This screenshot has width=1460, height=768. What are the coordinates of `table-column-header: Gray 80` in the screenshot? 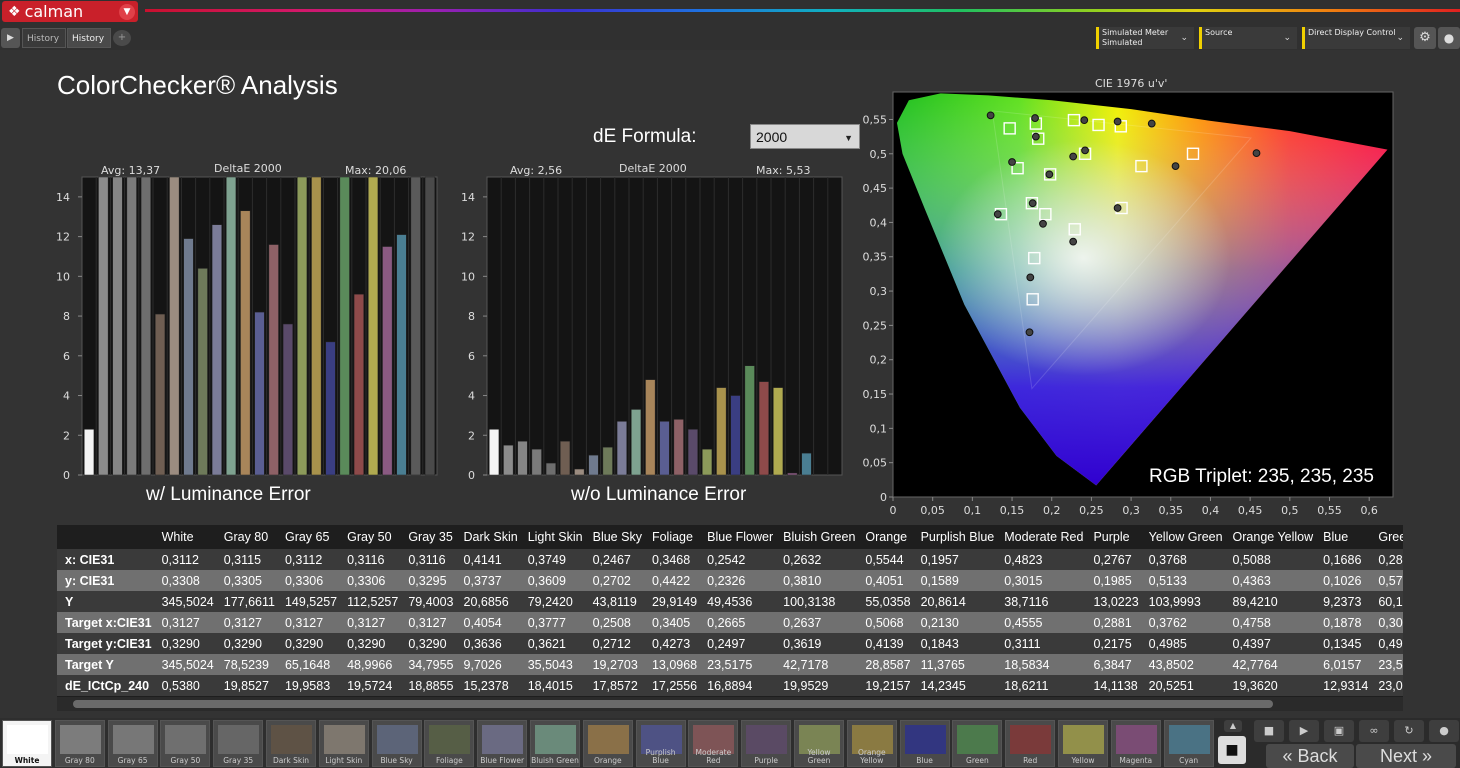 It's located at (250, 537).